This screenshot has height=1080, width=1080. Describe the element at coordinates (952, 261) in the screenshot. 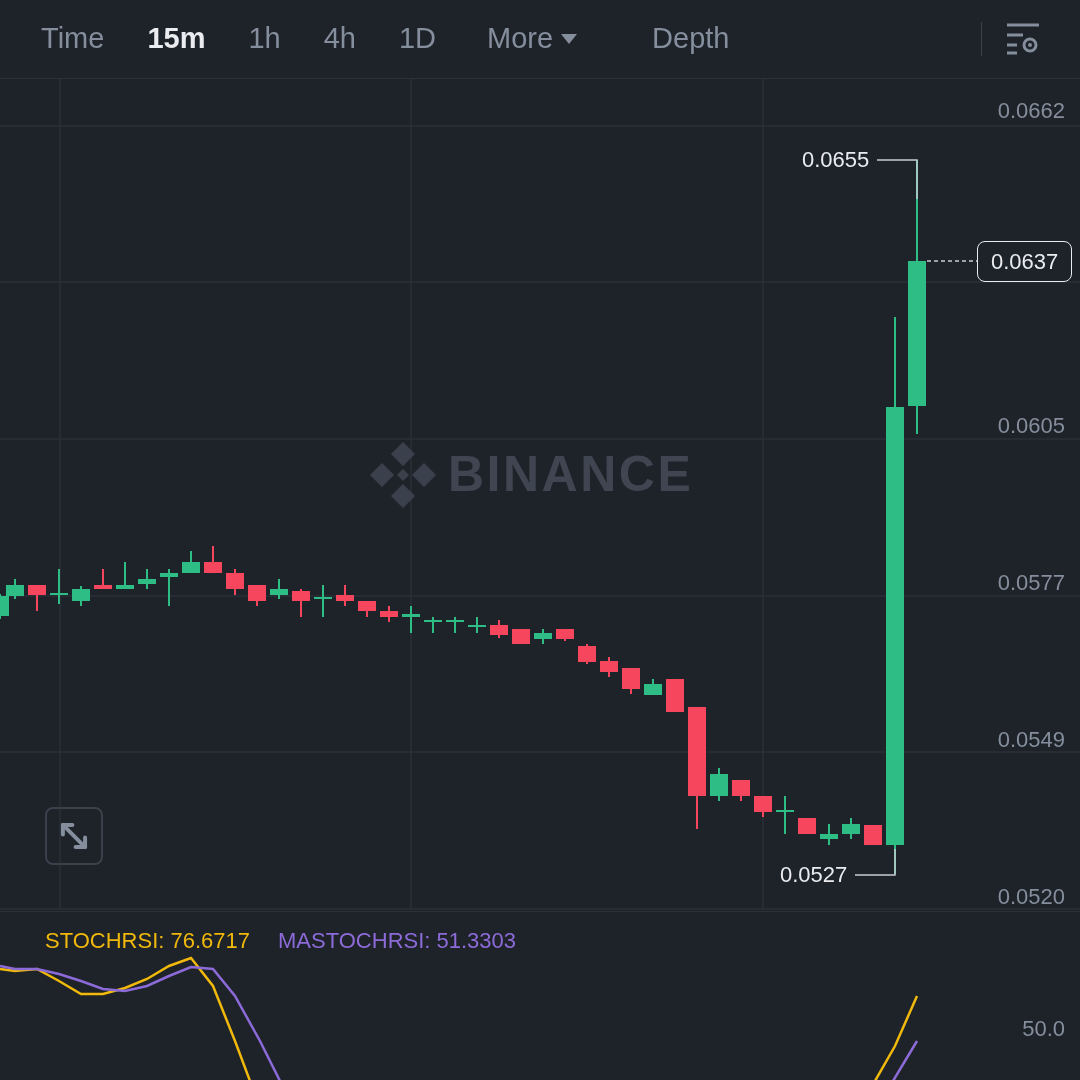

I see `price-line` at that location.